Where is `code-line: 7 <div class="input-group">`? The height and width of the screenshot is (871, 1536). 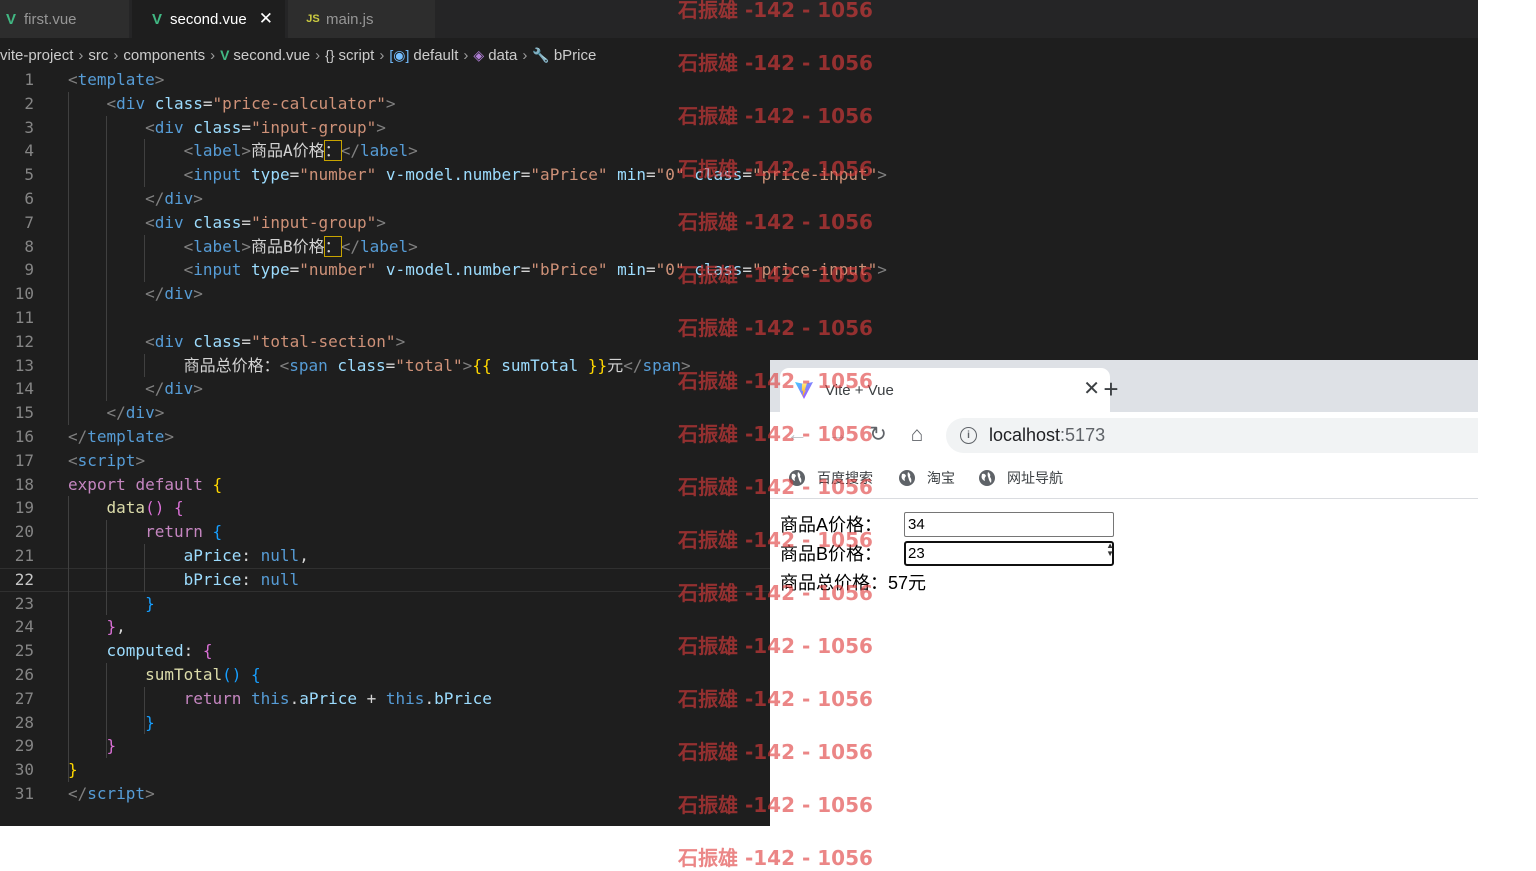 code-line: 7 <div class="input-group"> is located at coordinates (739, 223).